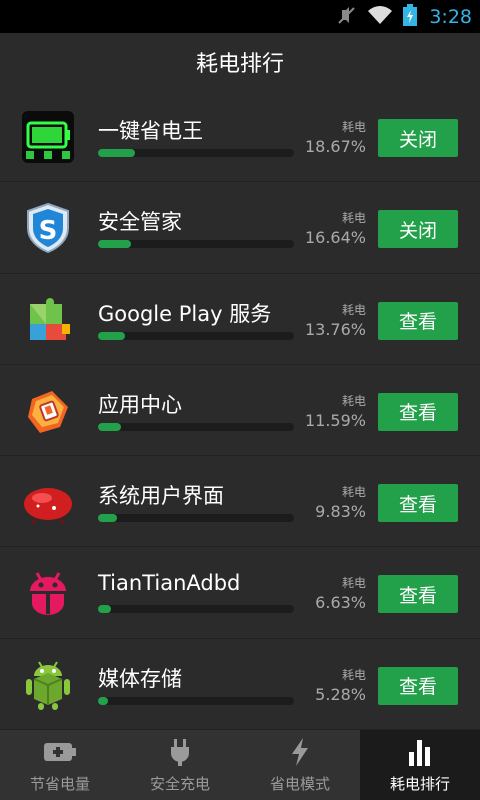  What do you see at coordinates (48, 593) in the screenshot?
I see `android-red-icon` at bounding box center [48, 593].